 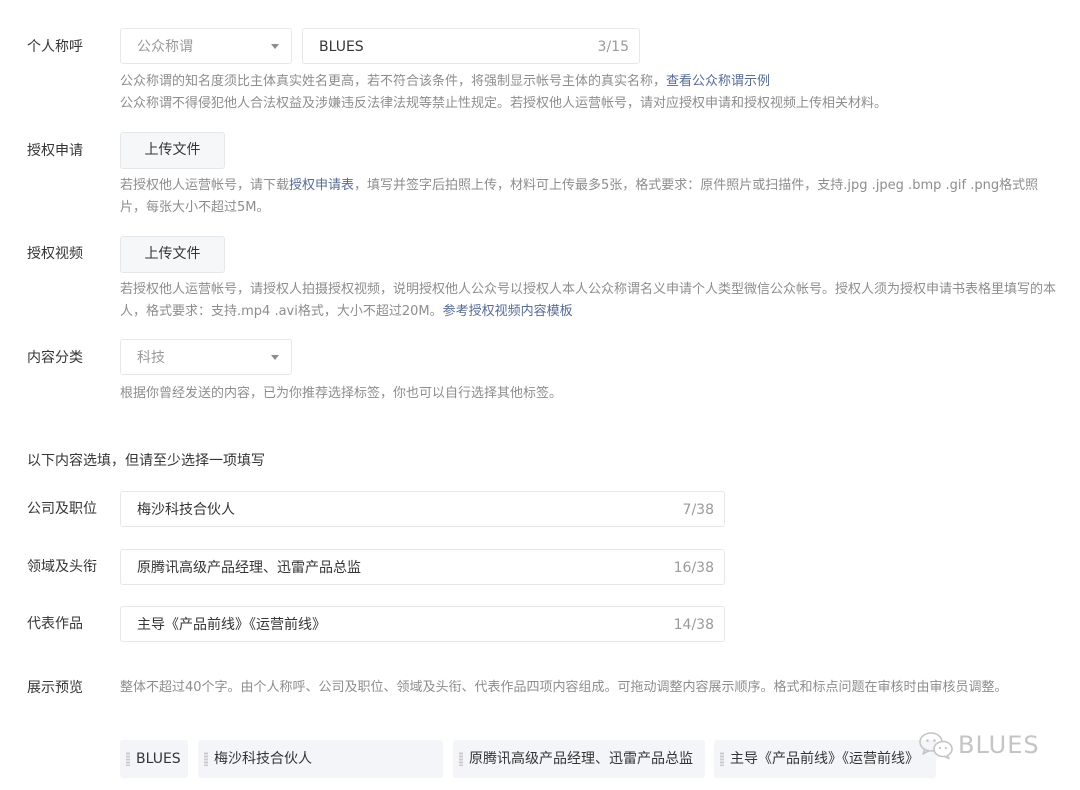 What do you see at coordinates (936, 746) in the screenshot?
I see `wechat-icon` at bounding box center [936, 746].